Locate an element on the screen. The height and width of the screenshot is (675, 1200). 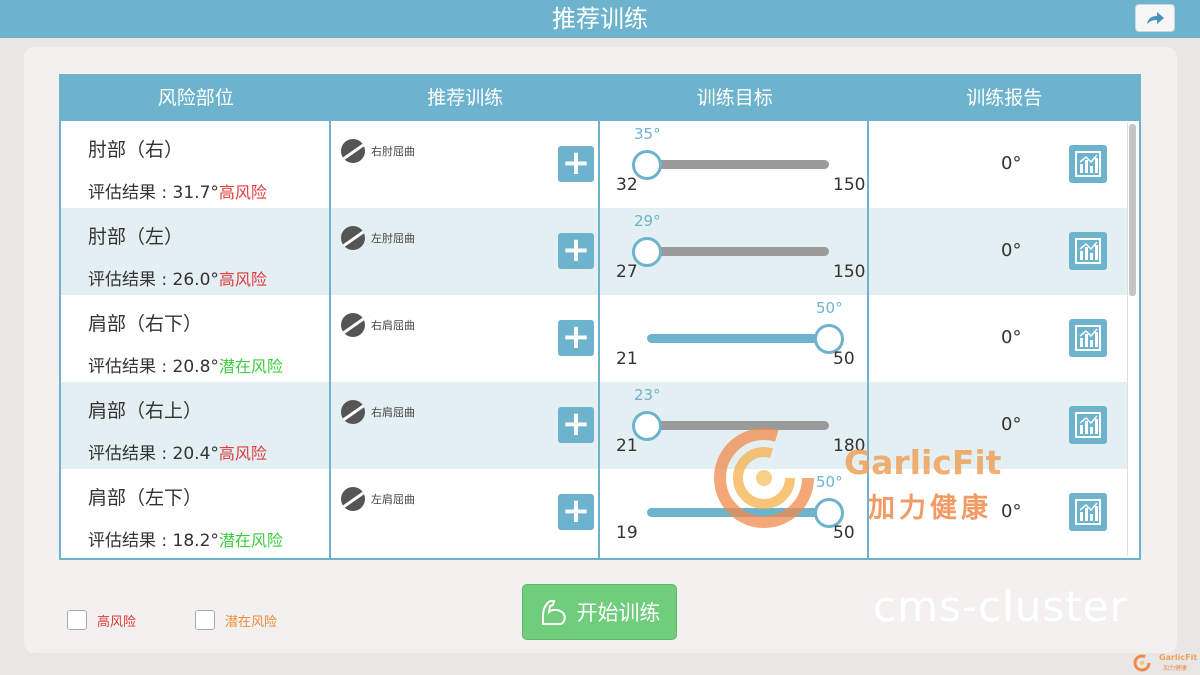
share-button is located at coordinates (1155, 18).